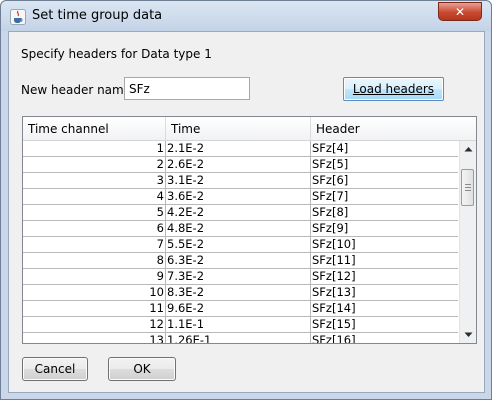  I want to click on table-row: 3 3.1E-2 SFz[6], so click(240, 181).